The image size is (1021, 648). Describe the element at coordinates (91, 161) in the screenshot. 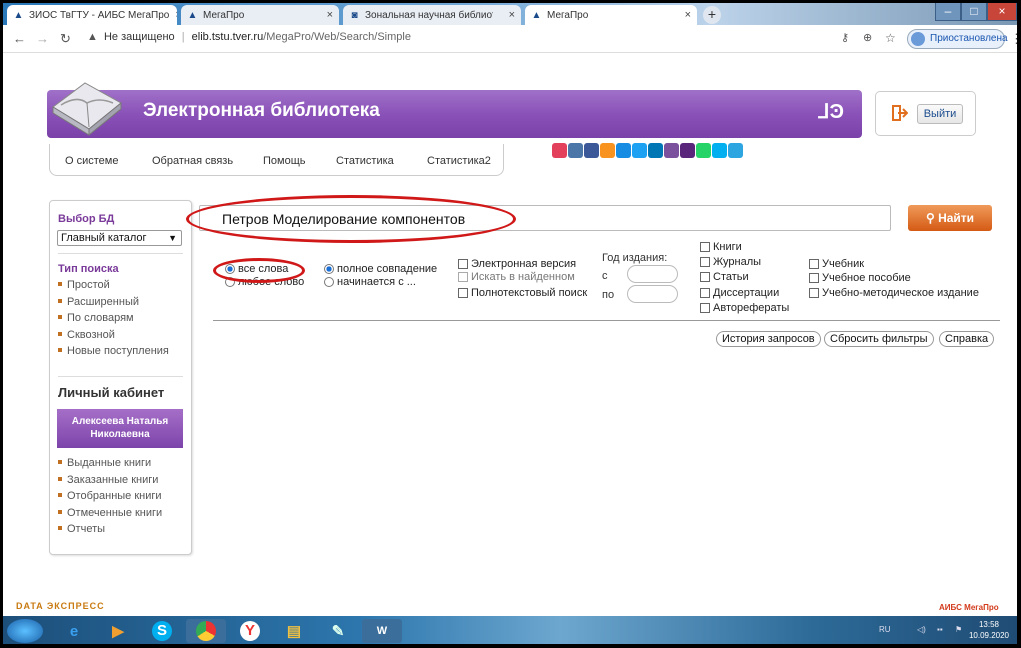

I see `menu-item-about: О системе` at that location.